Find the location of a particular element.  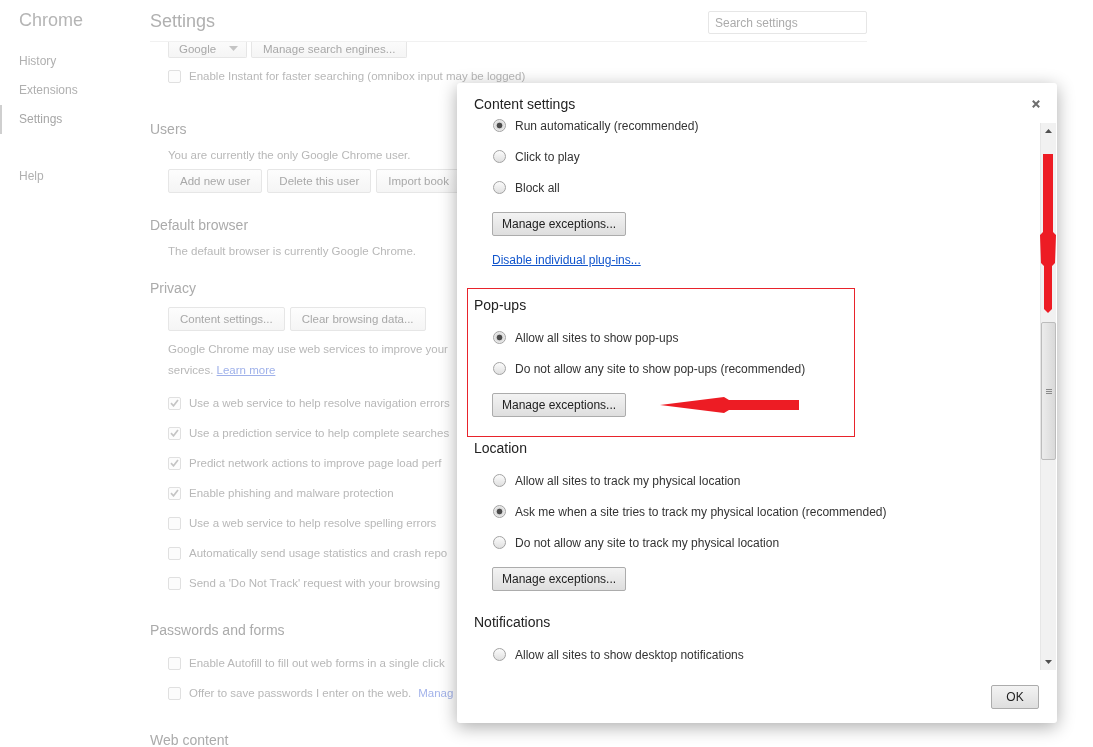

radio-label: Do not allow any site to show pop-ups (recommended) is located at coordinates (660, 368).